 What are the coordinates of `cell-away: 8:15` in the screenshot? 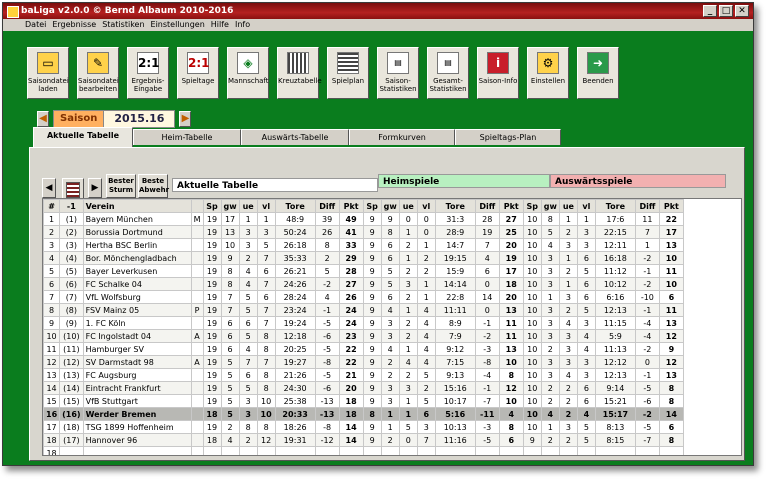 It's located at (615, 440).